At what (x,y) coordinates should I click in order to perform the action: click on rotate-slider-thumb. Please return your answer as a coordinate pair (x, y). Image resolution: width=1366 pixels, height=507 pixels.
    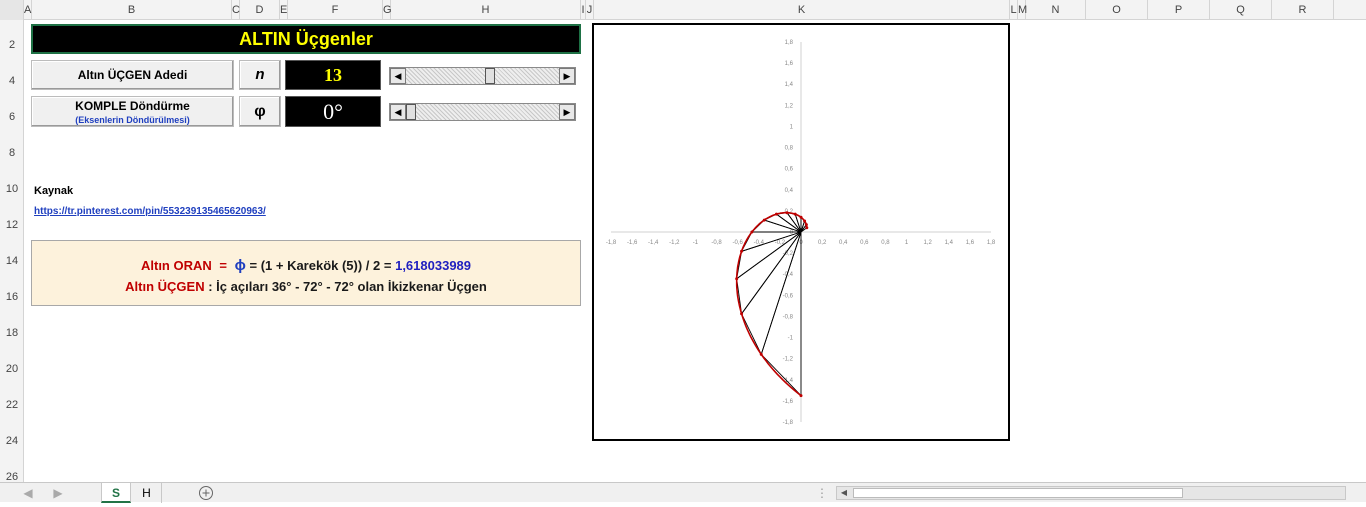
    Looking at the image, I should click on (411, 112).